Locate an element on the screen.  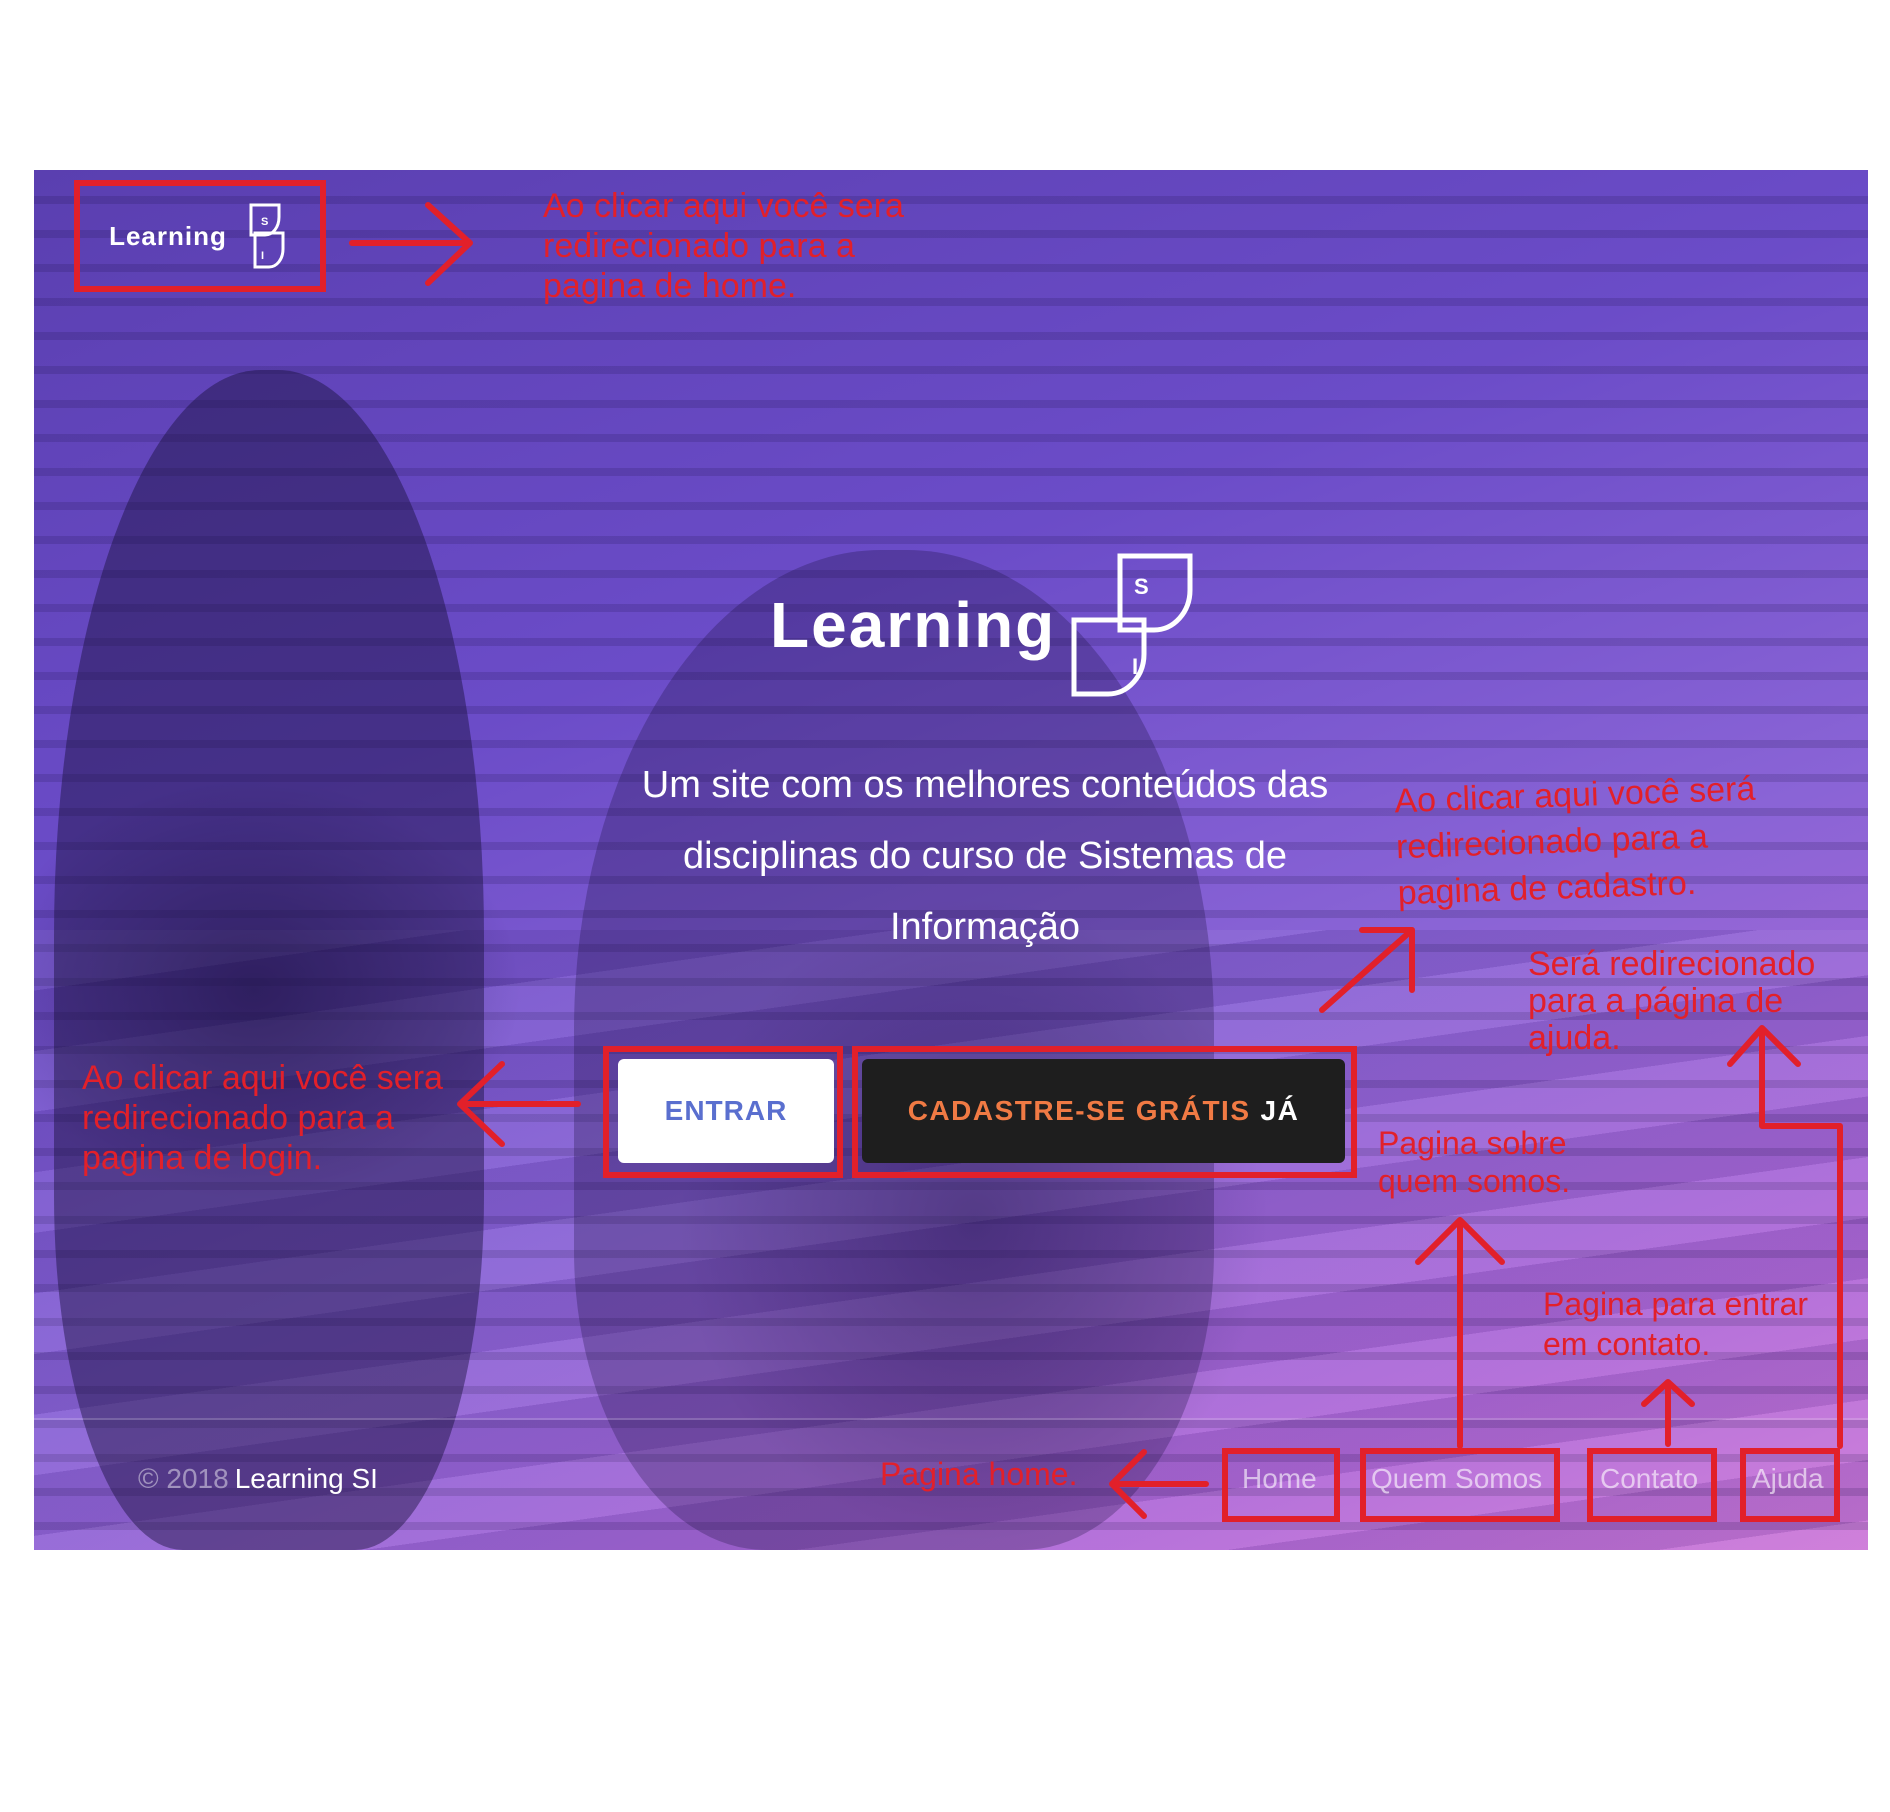
arrow-quem-somos is located at coordinates (1460, 1333).